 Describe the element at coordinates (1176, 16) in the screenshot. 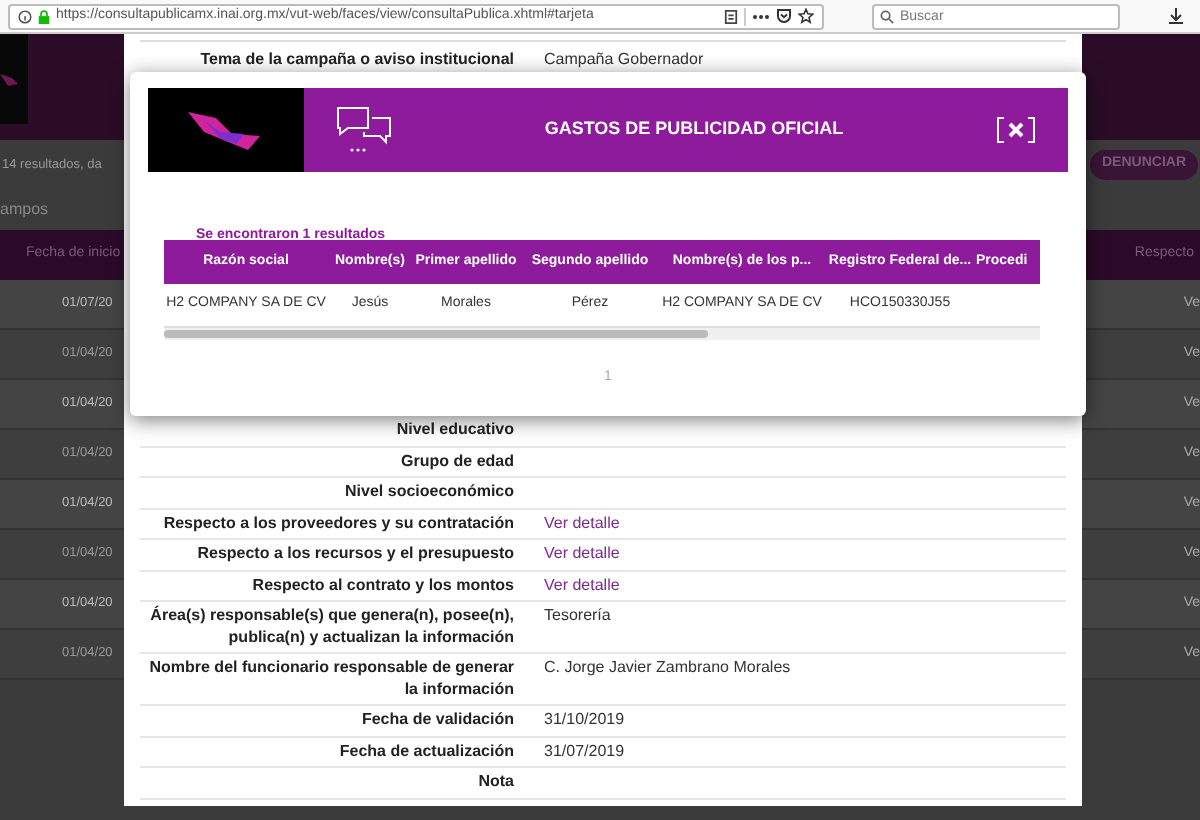

I see `download-icon` at that location.